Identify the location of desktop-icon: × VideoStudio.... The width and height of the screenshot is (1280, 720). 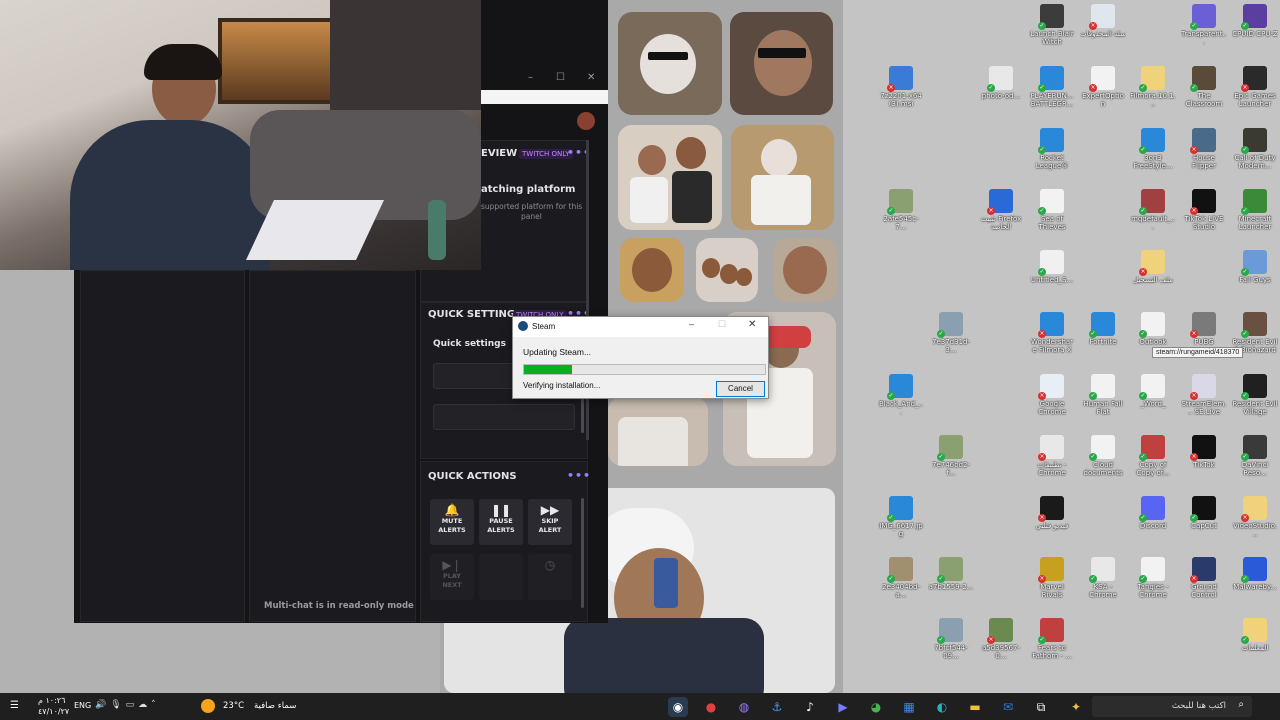
(1255, 521).